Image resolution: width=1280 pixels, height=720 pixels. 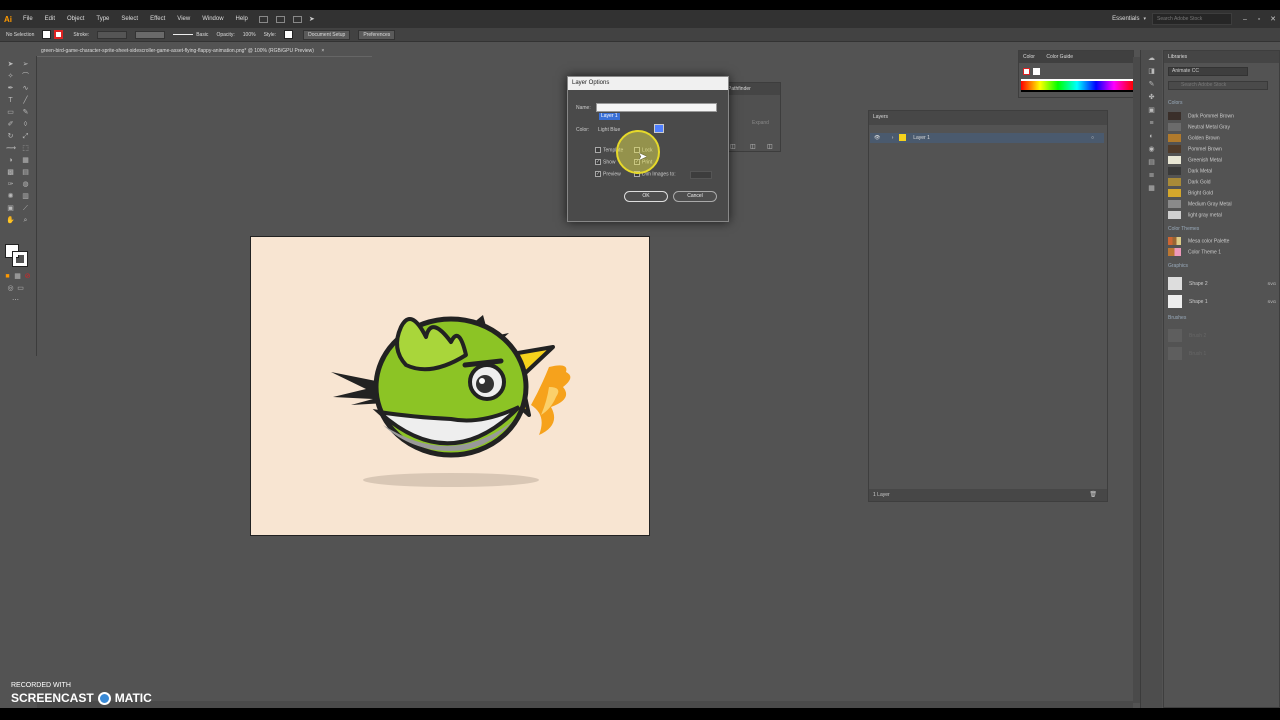 I want to click on stroke-weight-field, so click(x=112, y=34).